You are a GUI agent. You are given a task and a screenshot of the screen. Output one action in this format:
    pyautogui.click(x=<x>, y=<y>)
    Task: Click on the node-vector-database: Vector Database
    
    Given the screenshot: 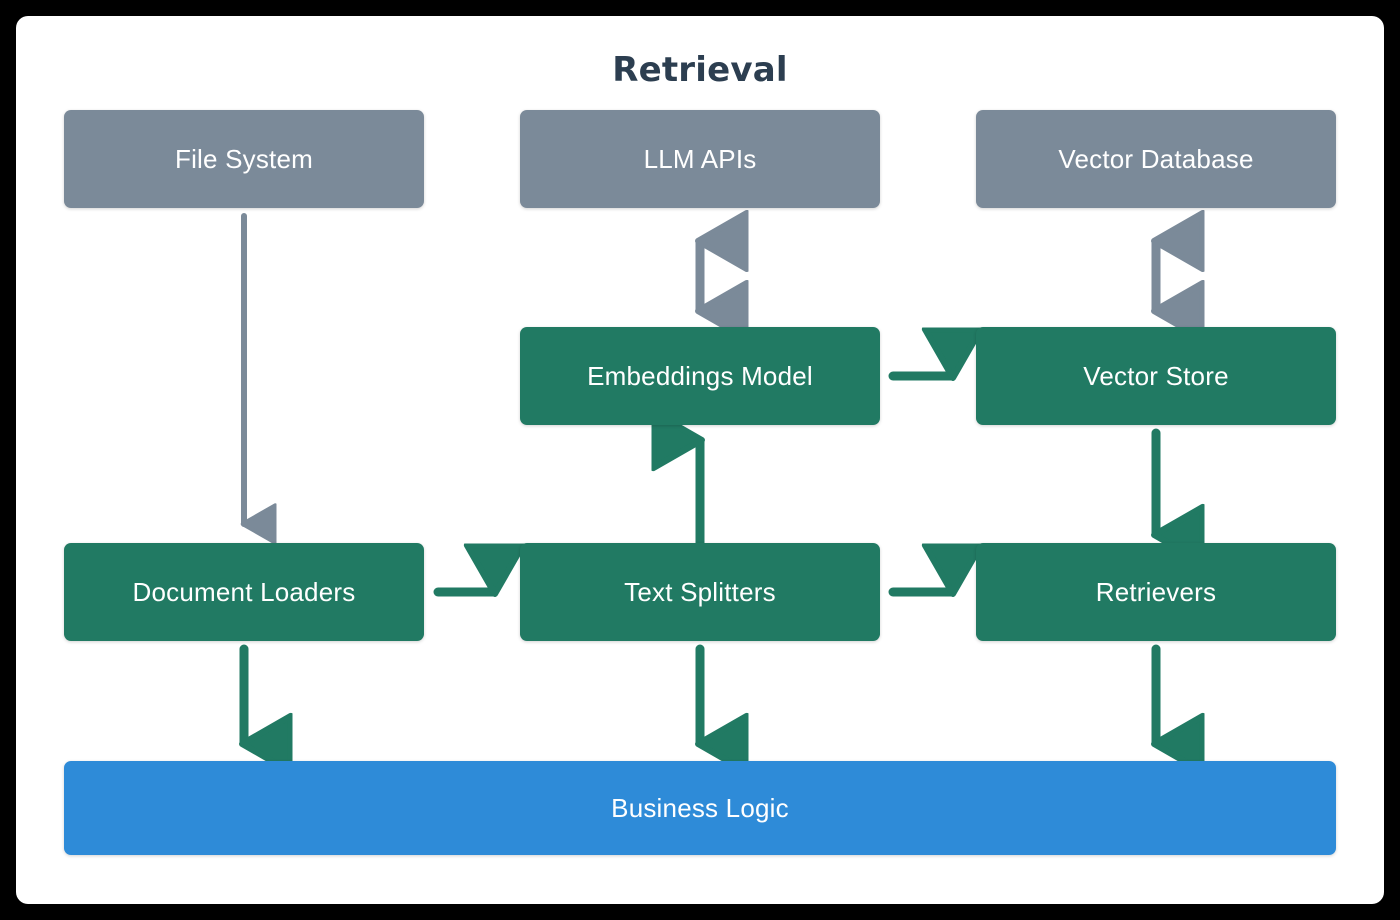 What is the action you would take?
    pyautogui.click(x=1156, y=159)
    